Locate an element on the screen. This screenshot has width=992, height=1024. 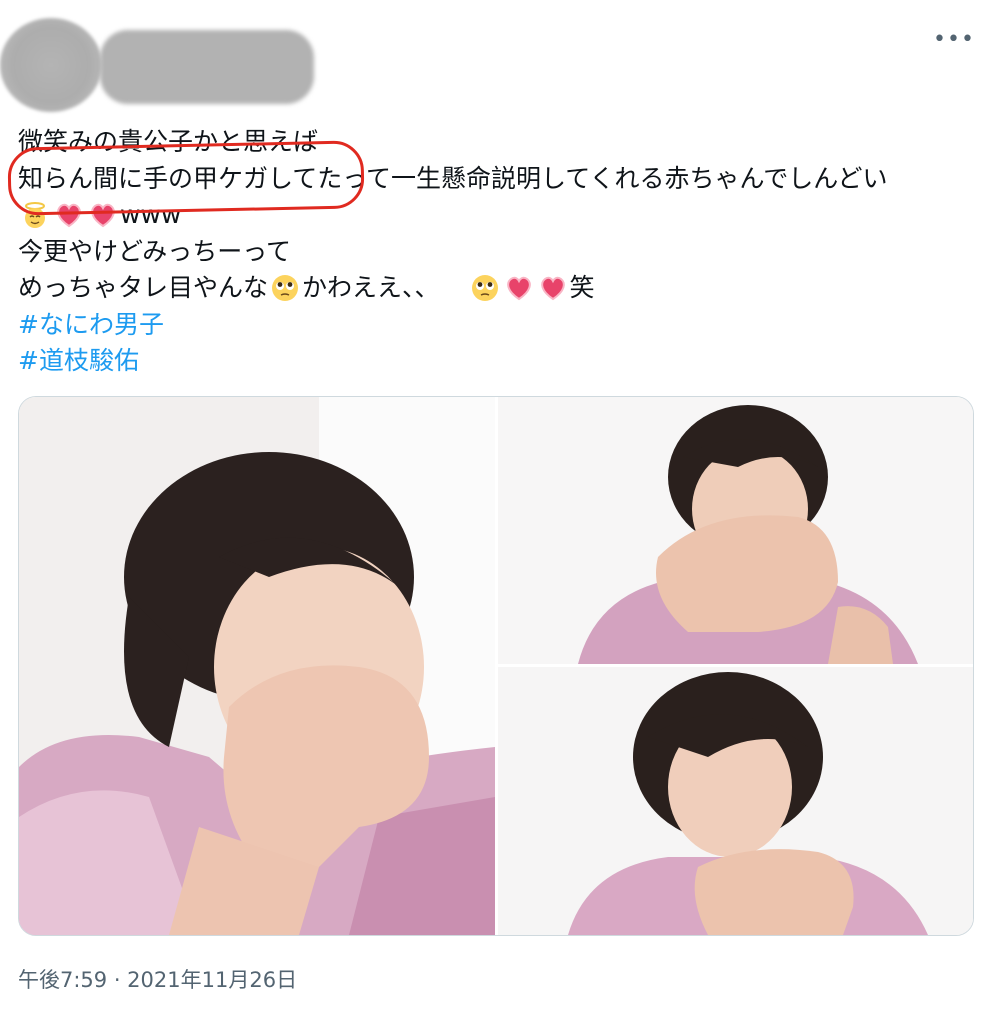
tweet-timestamp: 午後7:59 · 2021年11月26日 is located at coordinates (157, 979).